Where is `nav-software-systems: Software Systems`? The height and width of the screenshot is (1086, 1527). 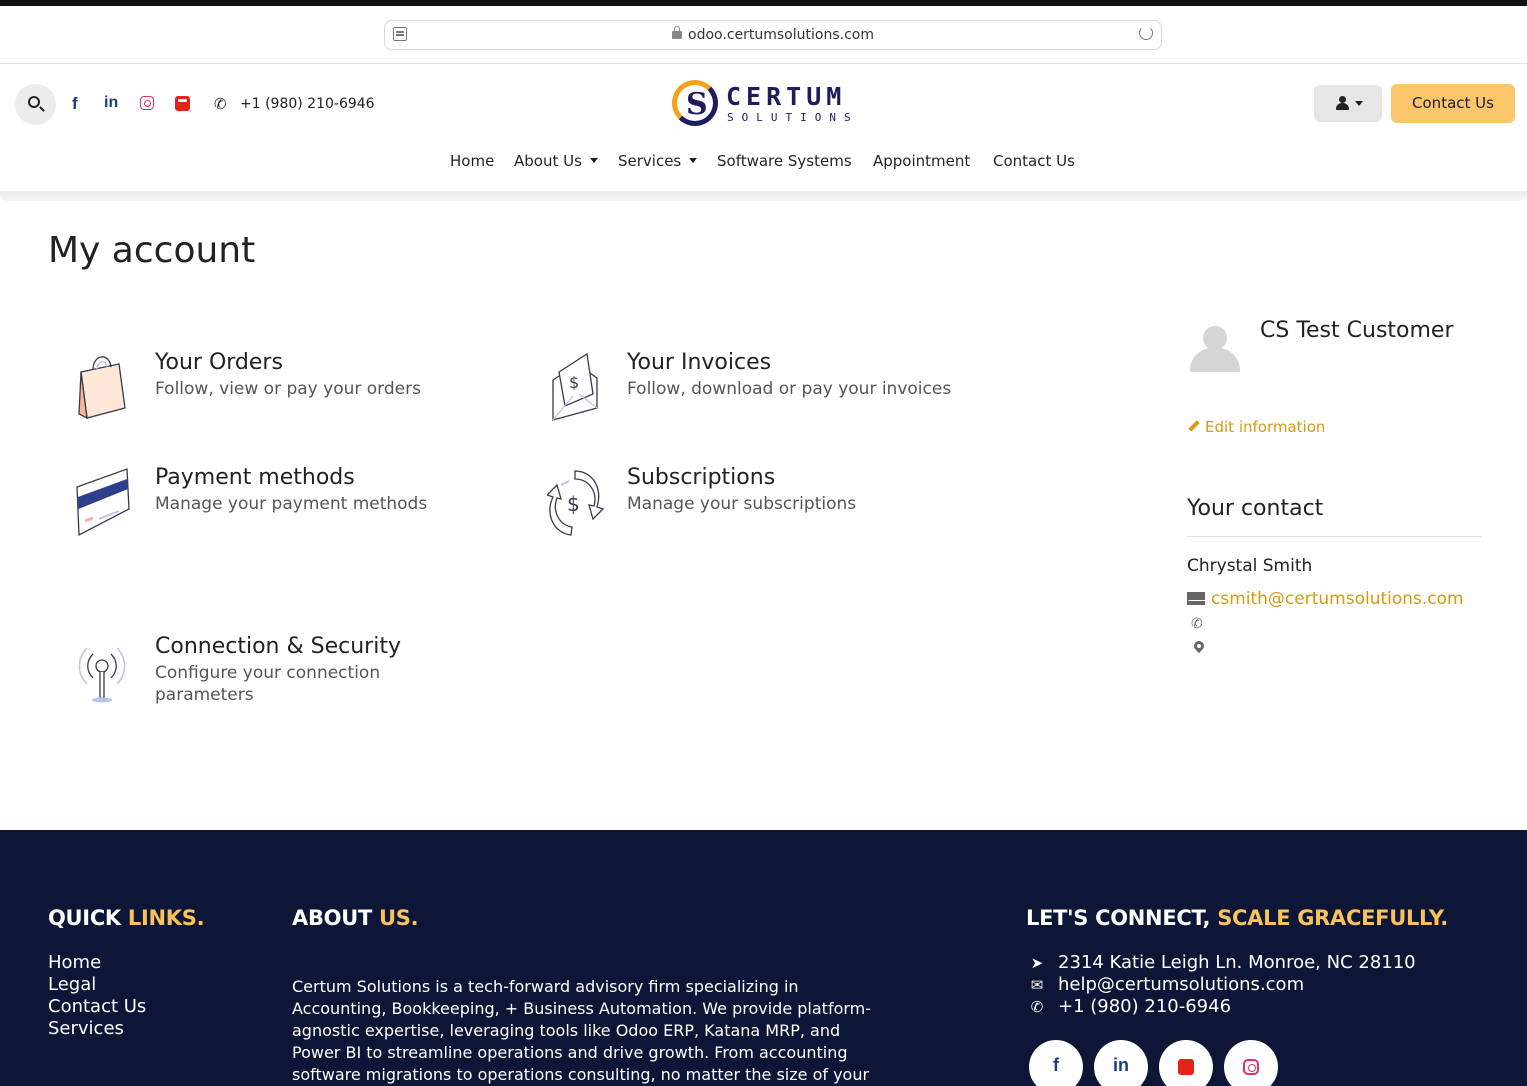
nav-software-systems: Software Systems is located at coordinates (784, 161).